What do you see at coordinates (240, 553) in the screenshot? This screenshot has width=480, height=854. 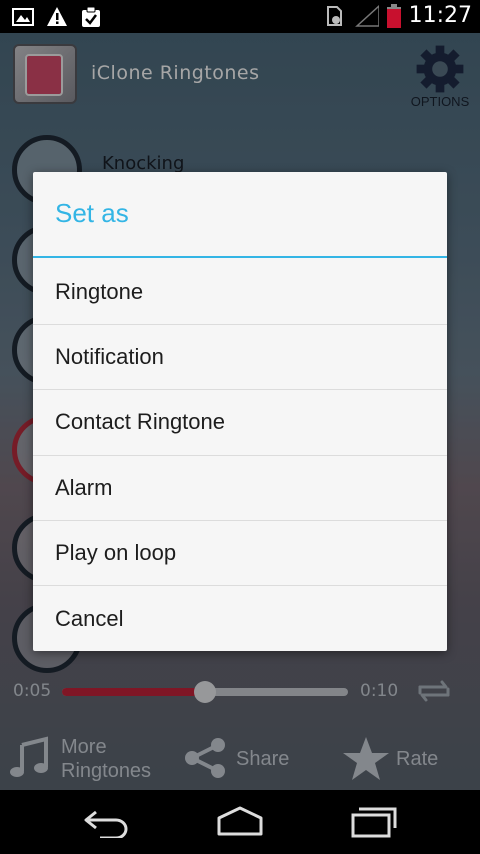 I see `menu-item-play-on-loop: Play on loop` at bounding box center [240, 553].